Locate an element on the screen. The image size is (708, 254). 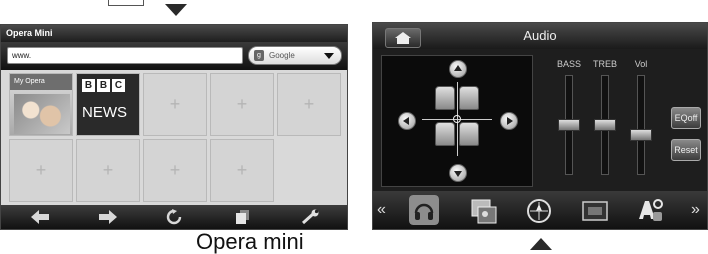
caption-text: Opera mini is located at coordinates (250, 241).